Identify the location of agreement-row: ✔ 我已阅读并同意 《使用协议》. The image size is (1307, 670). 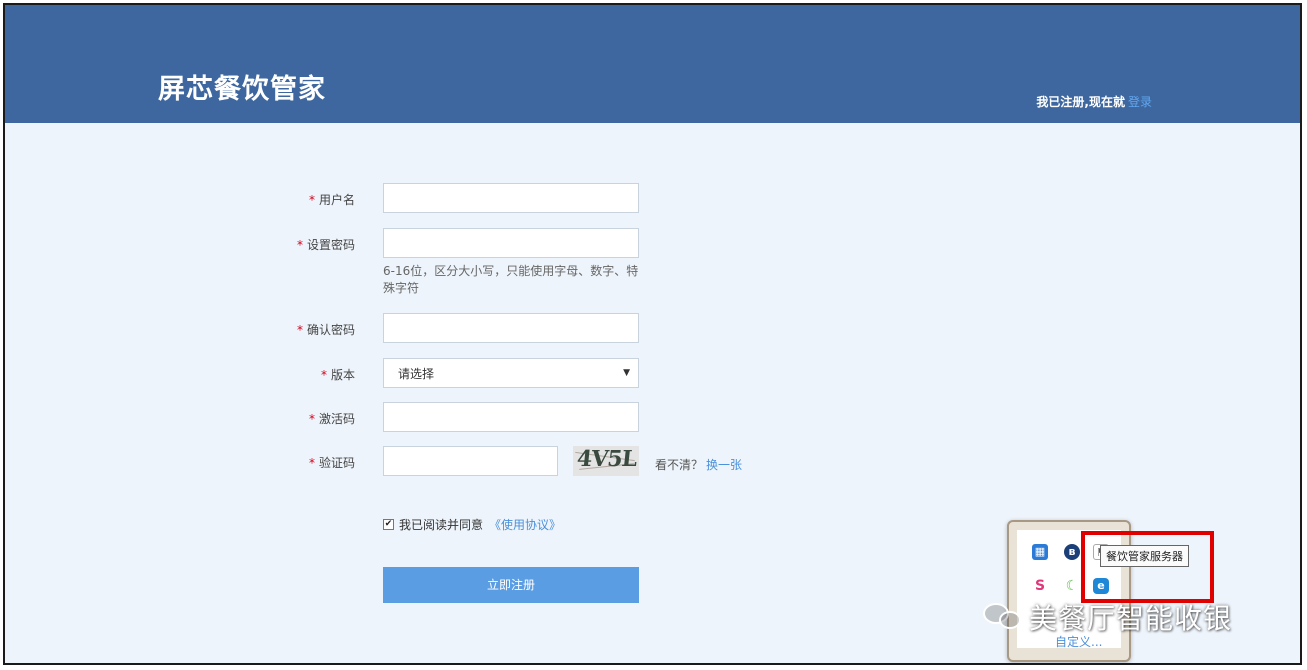
(472, 524).